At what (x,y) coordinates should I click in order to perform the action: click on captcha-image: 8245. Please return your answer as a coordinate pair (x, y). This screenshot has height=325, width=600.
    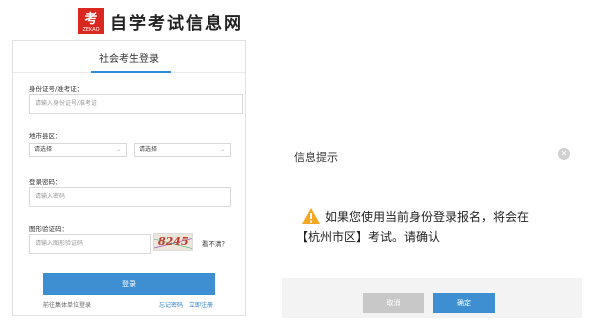
    Looking at the image, I should click on (173, 242).